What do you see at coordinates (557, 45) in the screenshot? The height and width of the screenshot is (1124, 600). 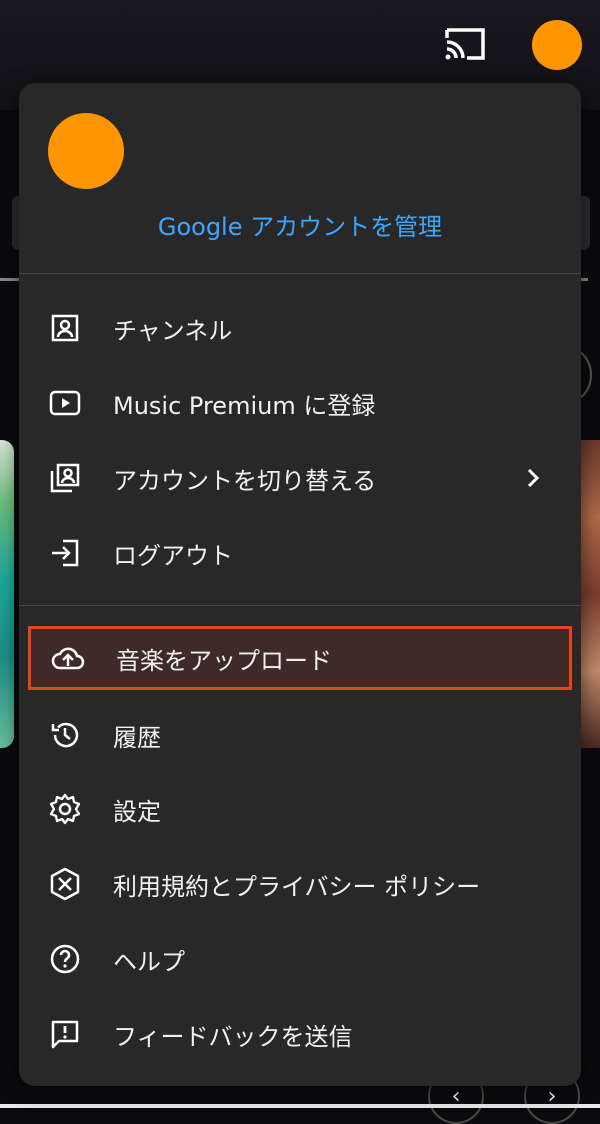 I see `account-avatar-button` at bounding box center [557, 45].